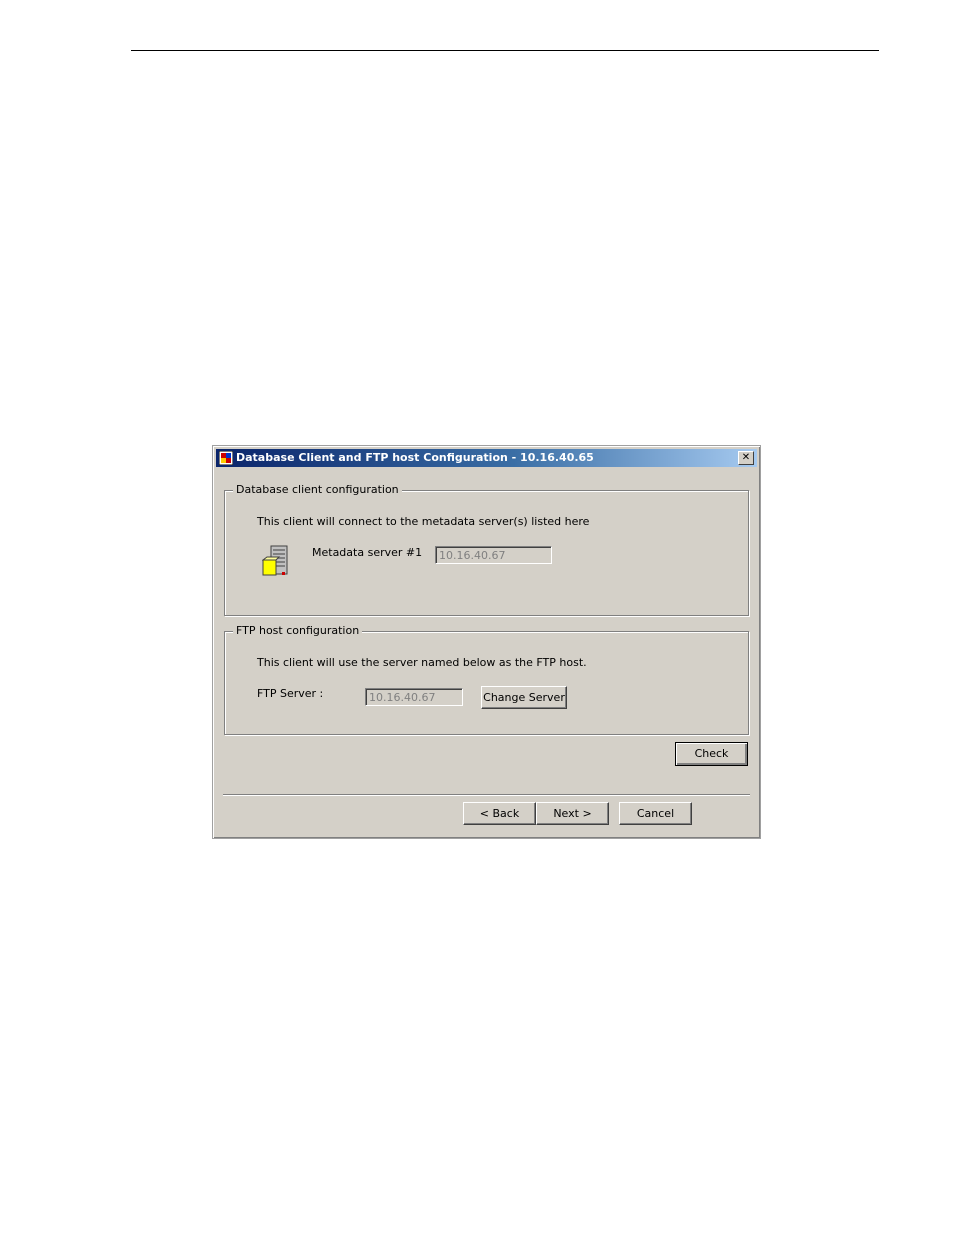  What do you see at coordinates (524, 697) in the screenshot?
I see `change-server-button: Change Server` at bounding box center [524, 697].